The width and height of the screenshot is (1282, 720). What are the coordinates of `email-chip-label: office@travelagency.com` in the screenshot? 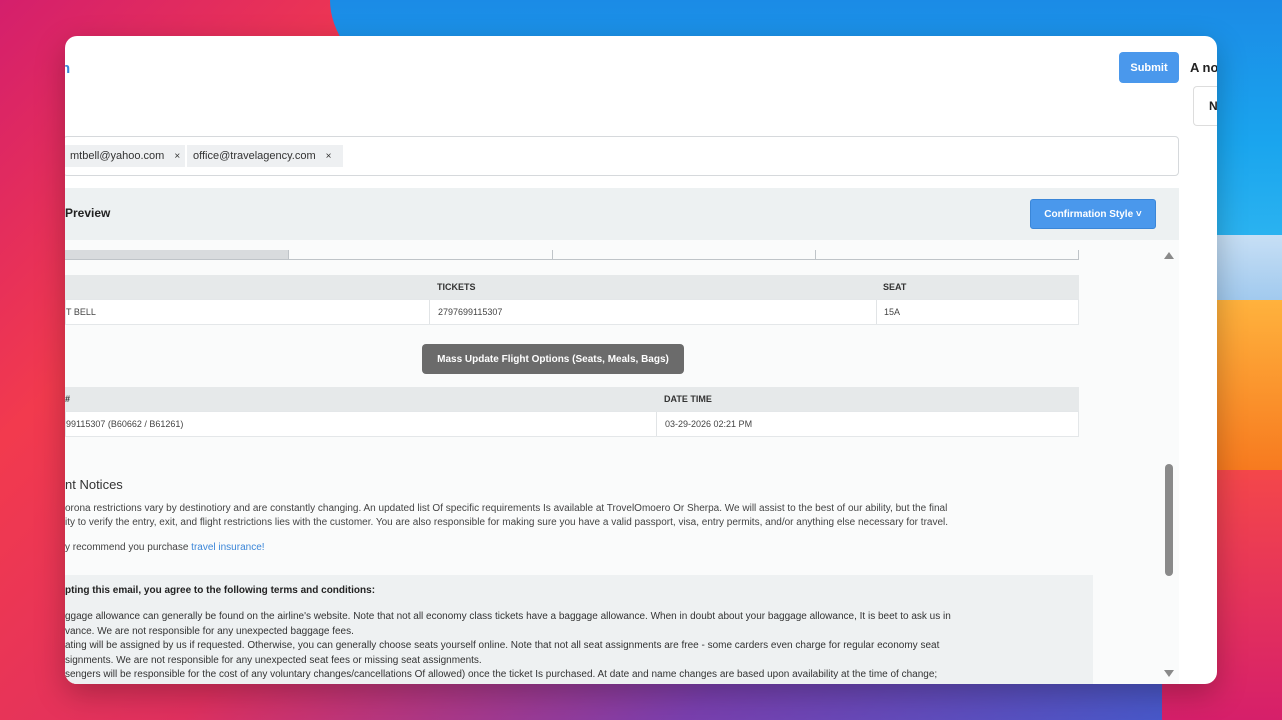 It's located at (254, 156).